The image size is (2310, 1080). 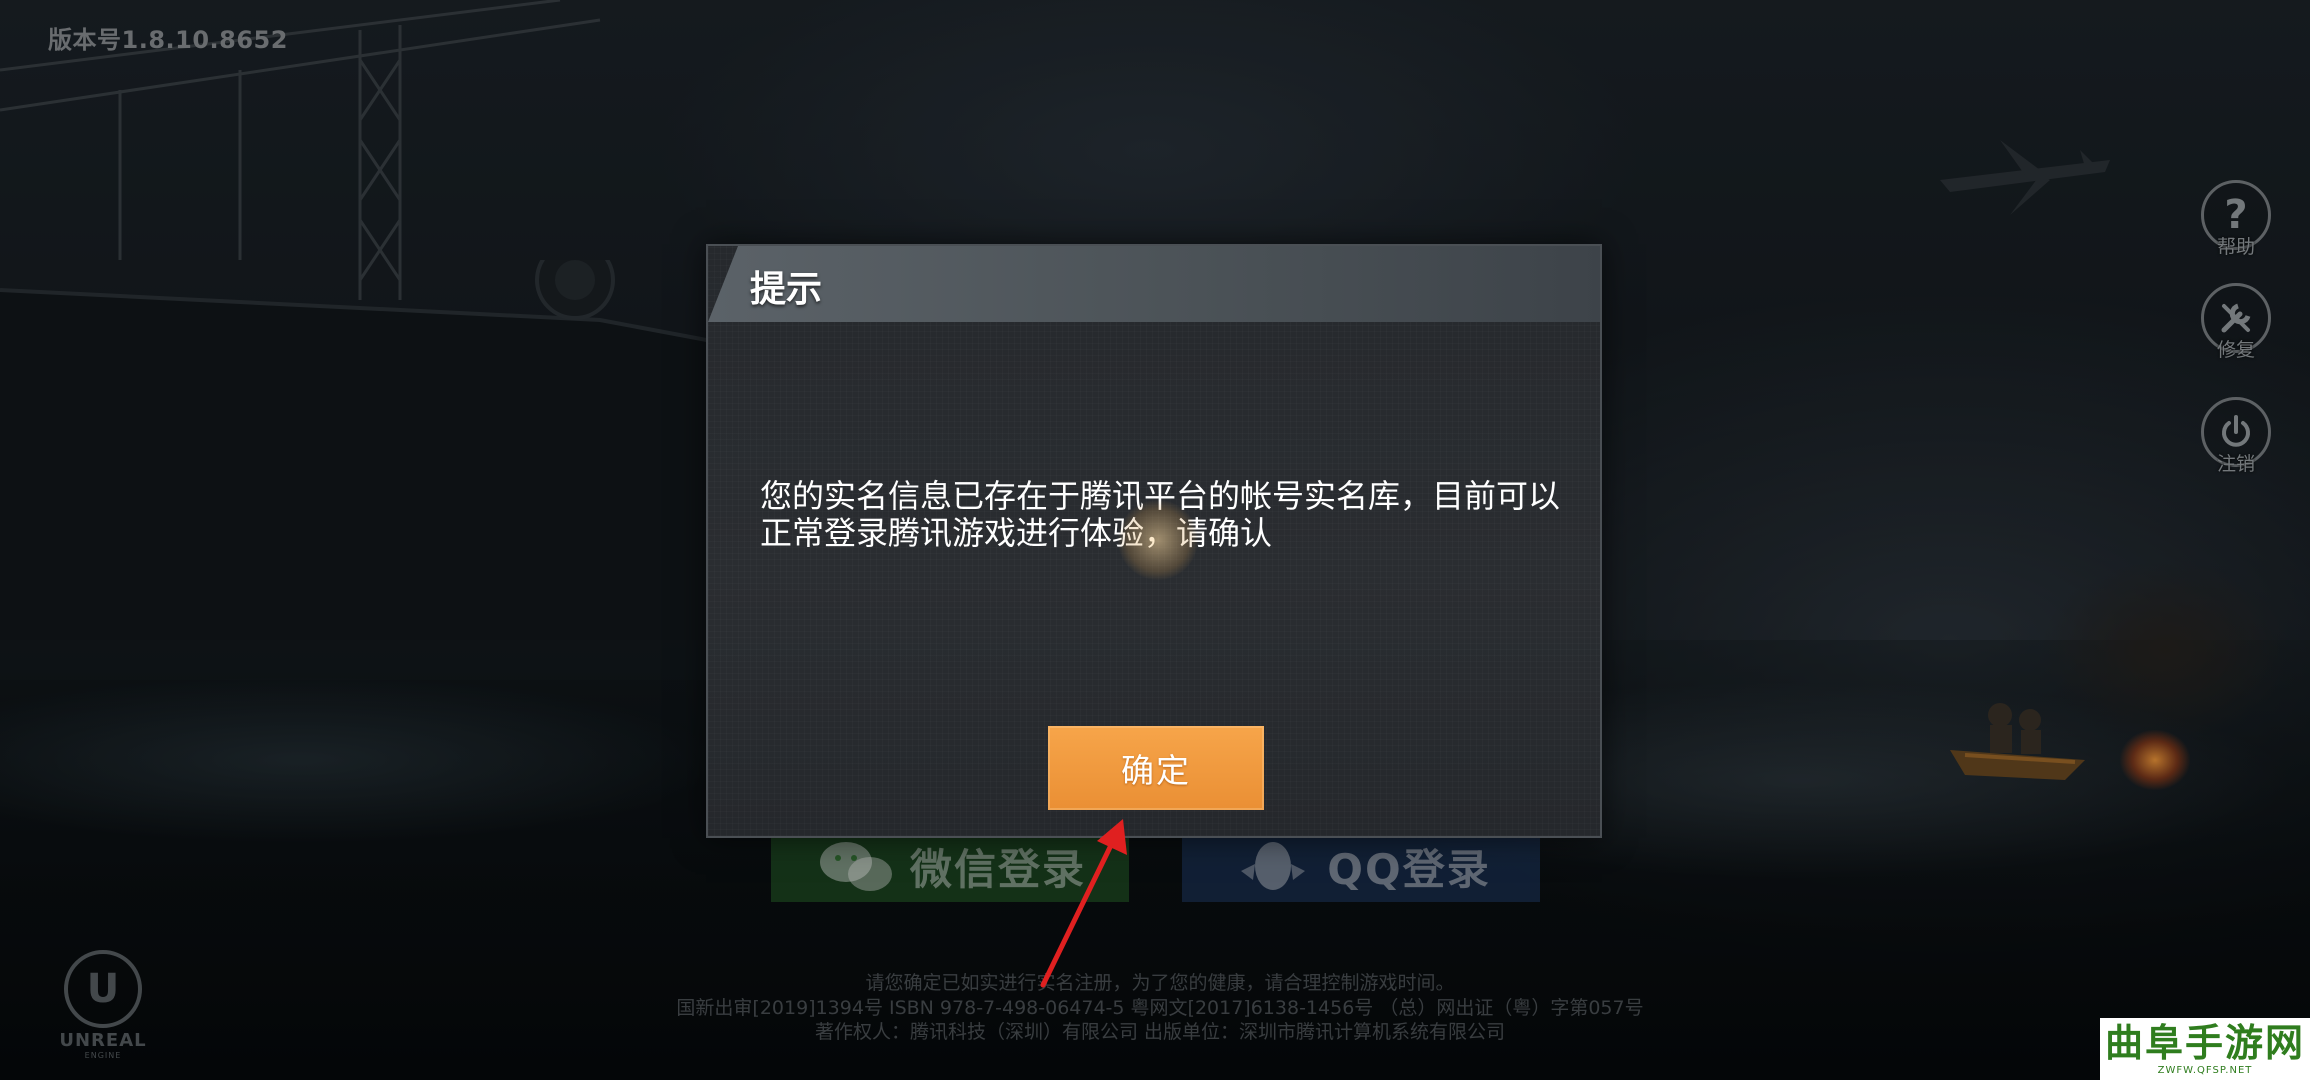 I want to click on tap-indicator-icon, so click(x=1158, y=540).